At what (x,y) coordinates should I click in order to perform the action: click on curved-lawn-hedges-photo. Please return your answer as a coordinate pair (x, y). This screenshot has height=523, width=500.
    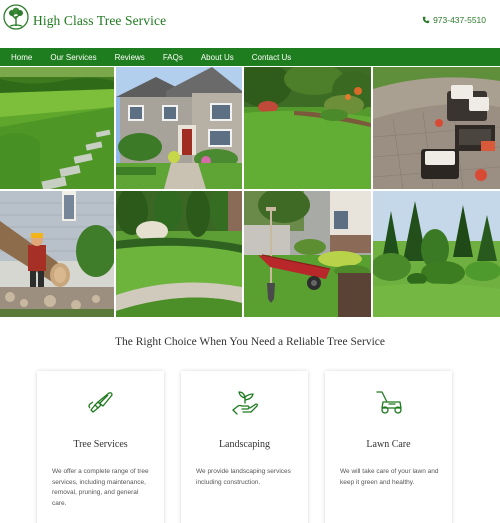
    Looking at the image, I should click on (179, 254).